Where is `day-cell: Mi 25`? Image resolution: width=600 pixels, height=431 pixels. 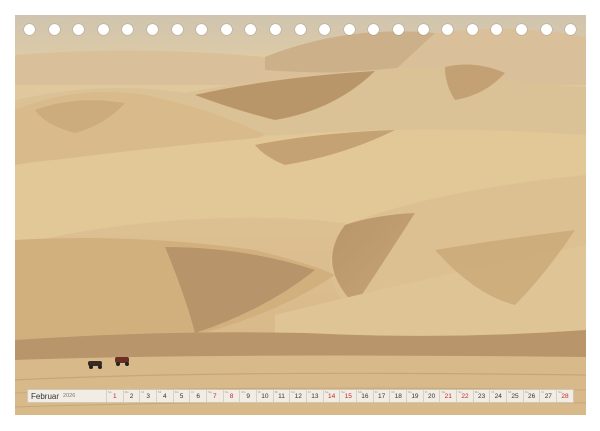
day-cell: Mi 25 is located at coordinates (514, 396).